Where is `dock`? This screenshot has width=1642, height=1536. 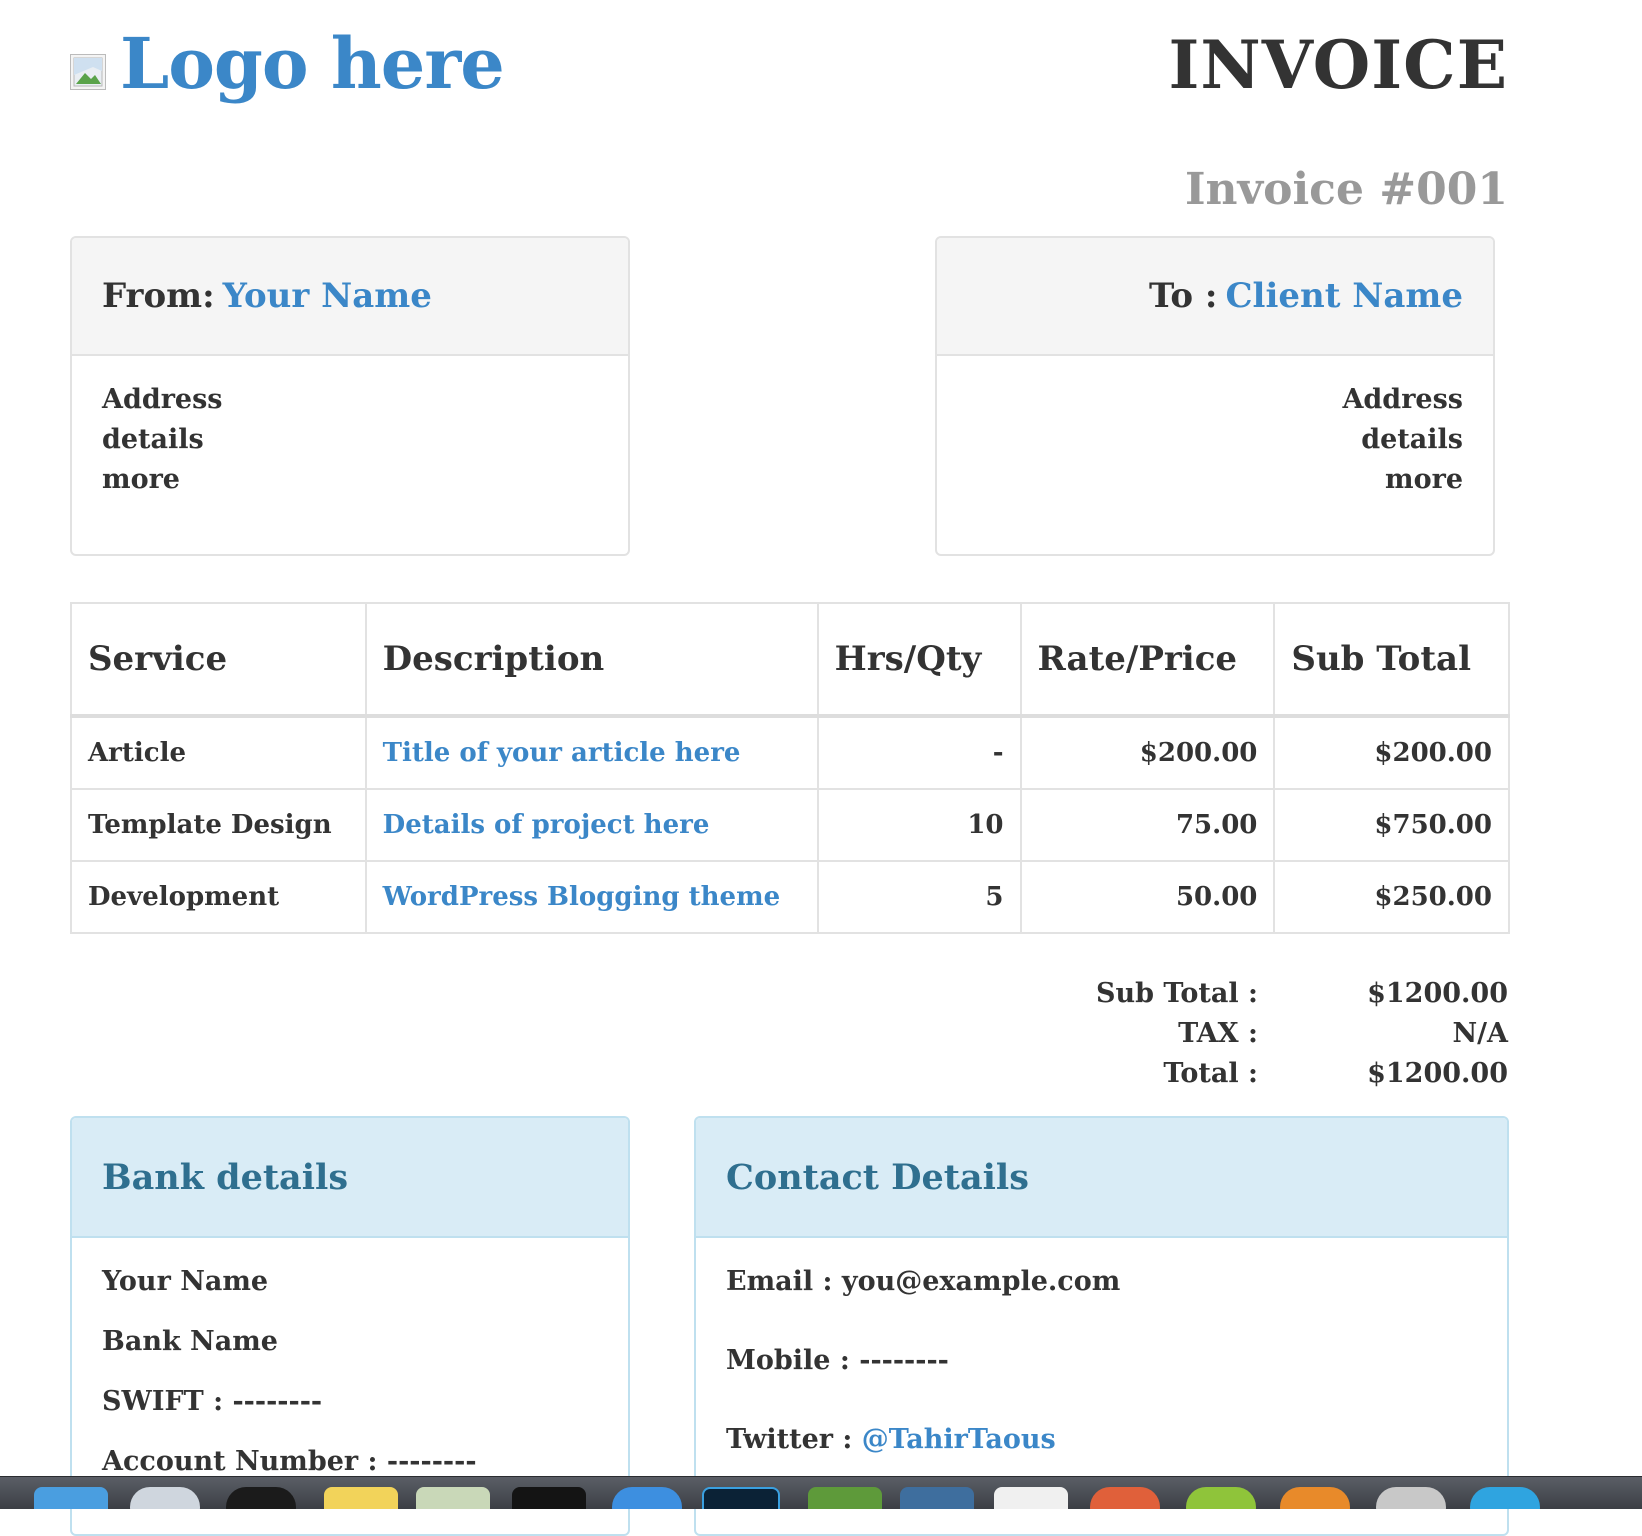 dock is located at coordinates (821, 1492).